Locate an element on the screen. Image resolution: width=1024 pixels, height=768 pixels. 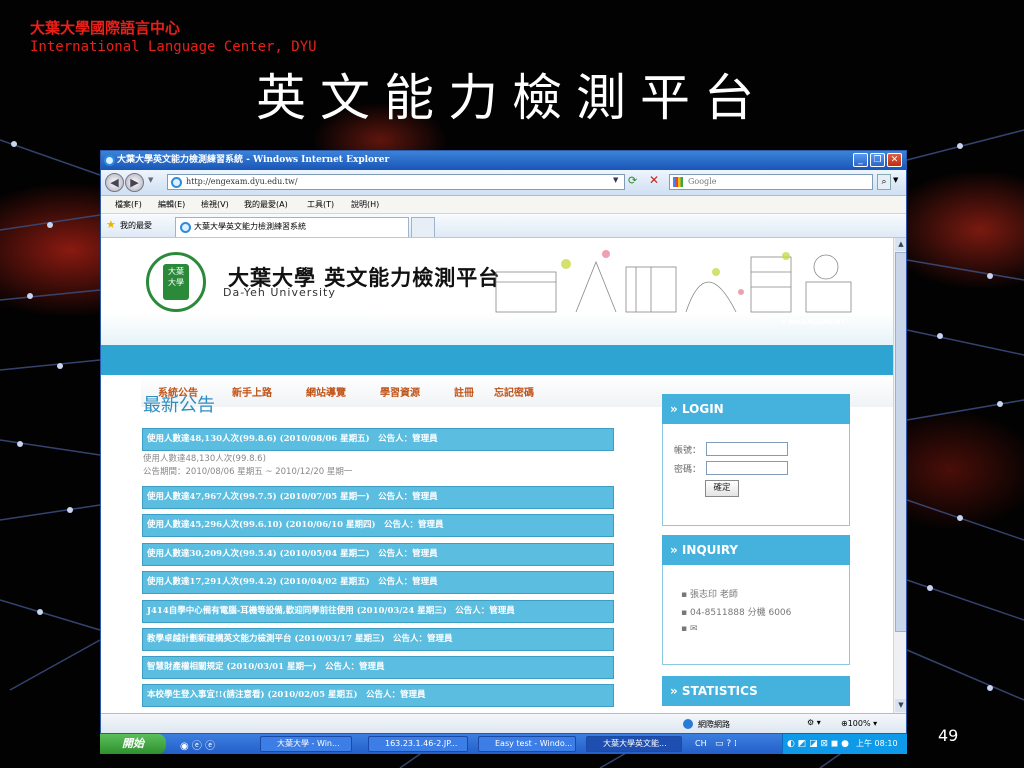
nav-resources: 學習資源 is located at coordinates (400, 391).